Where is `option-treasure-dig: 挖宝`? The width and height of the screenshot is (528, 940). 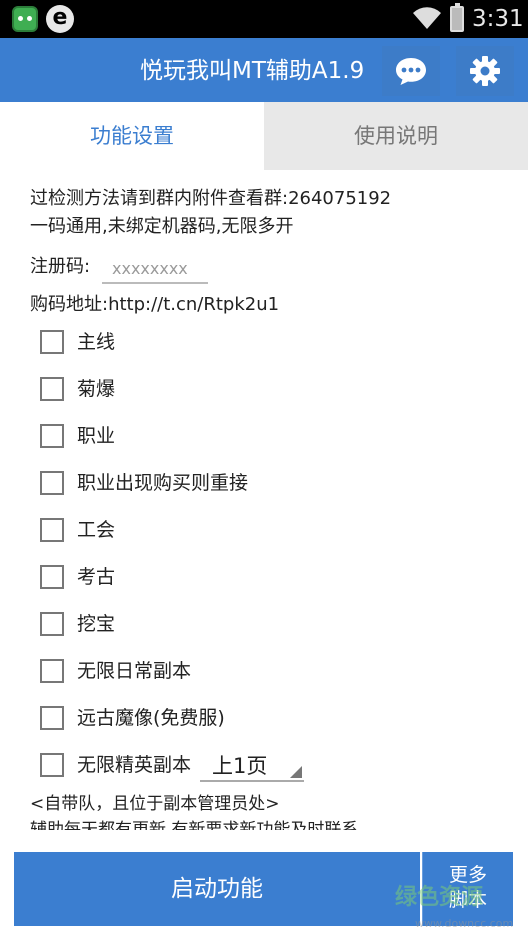 option-treasure-dig: 挖宝 is located at coordinates (190, 625).